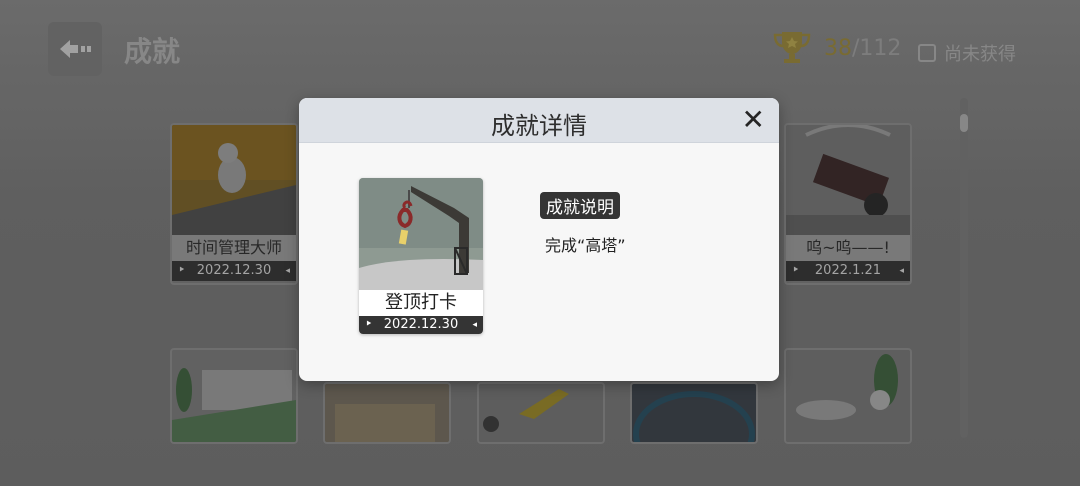  What do you see at coordinates (539, 126) in the screenshot?
I see `dialog-title: 成就详情` at bounding box center [539, 126].